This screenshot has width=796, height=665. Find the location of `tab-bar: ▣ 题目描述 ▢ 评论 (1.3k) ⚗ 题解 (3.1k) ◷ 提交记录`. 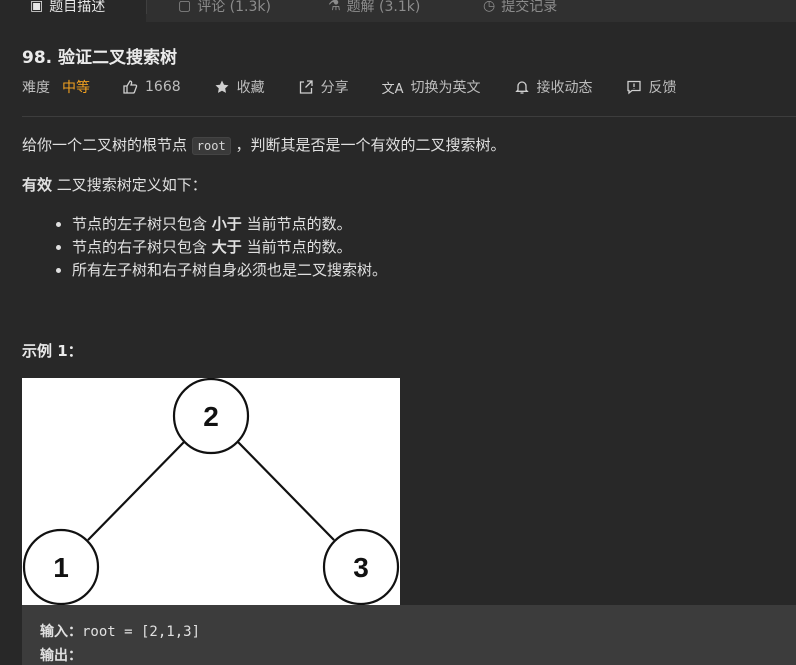

tab-bar: ▣ 题目描述 ▢ 评论 (1.3k) ⚗ 题解 (3.1k) ◷ 提交记录 is located at coordinates (398, 11).